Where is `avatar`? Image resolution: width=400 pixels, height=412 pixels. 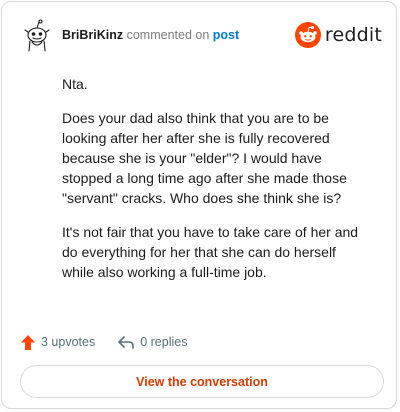 avatar is located at coordinates (37, 36).